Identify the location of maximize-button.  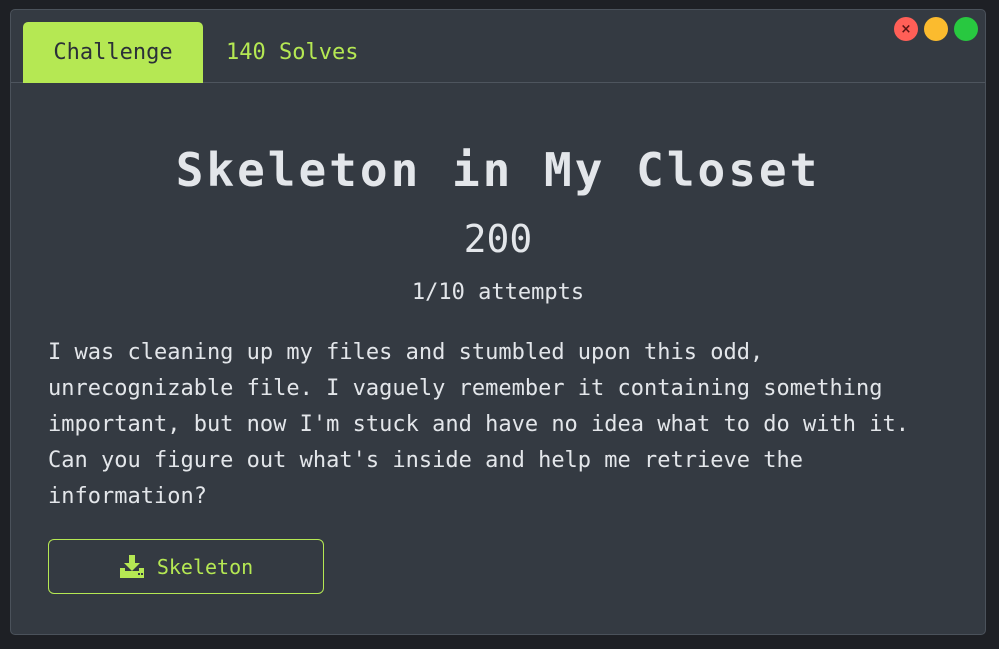
(966, 29).